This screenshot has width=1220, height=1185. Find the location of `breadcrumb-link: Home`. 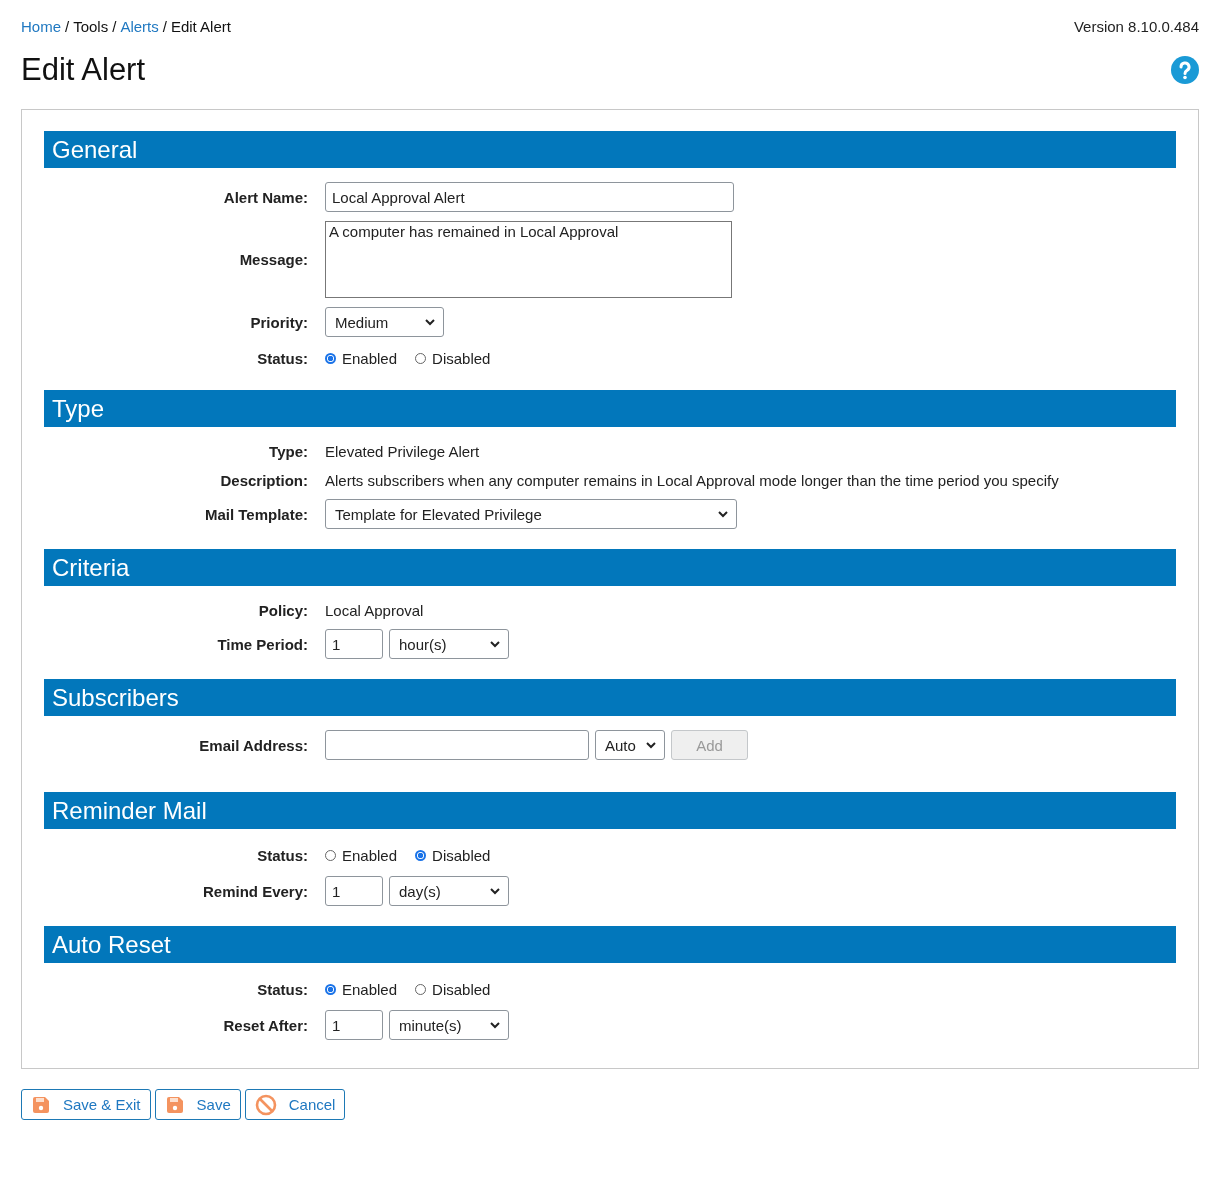

breadcrumb-link: Home is located at coordinates (41, 26).